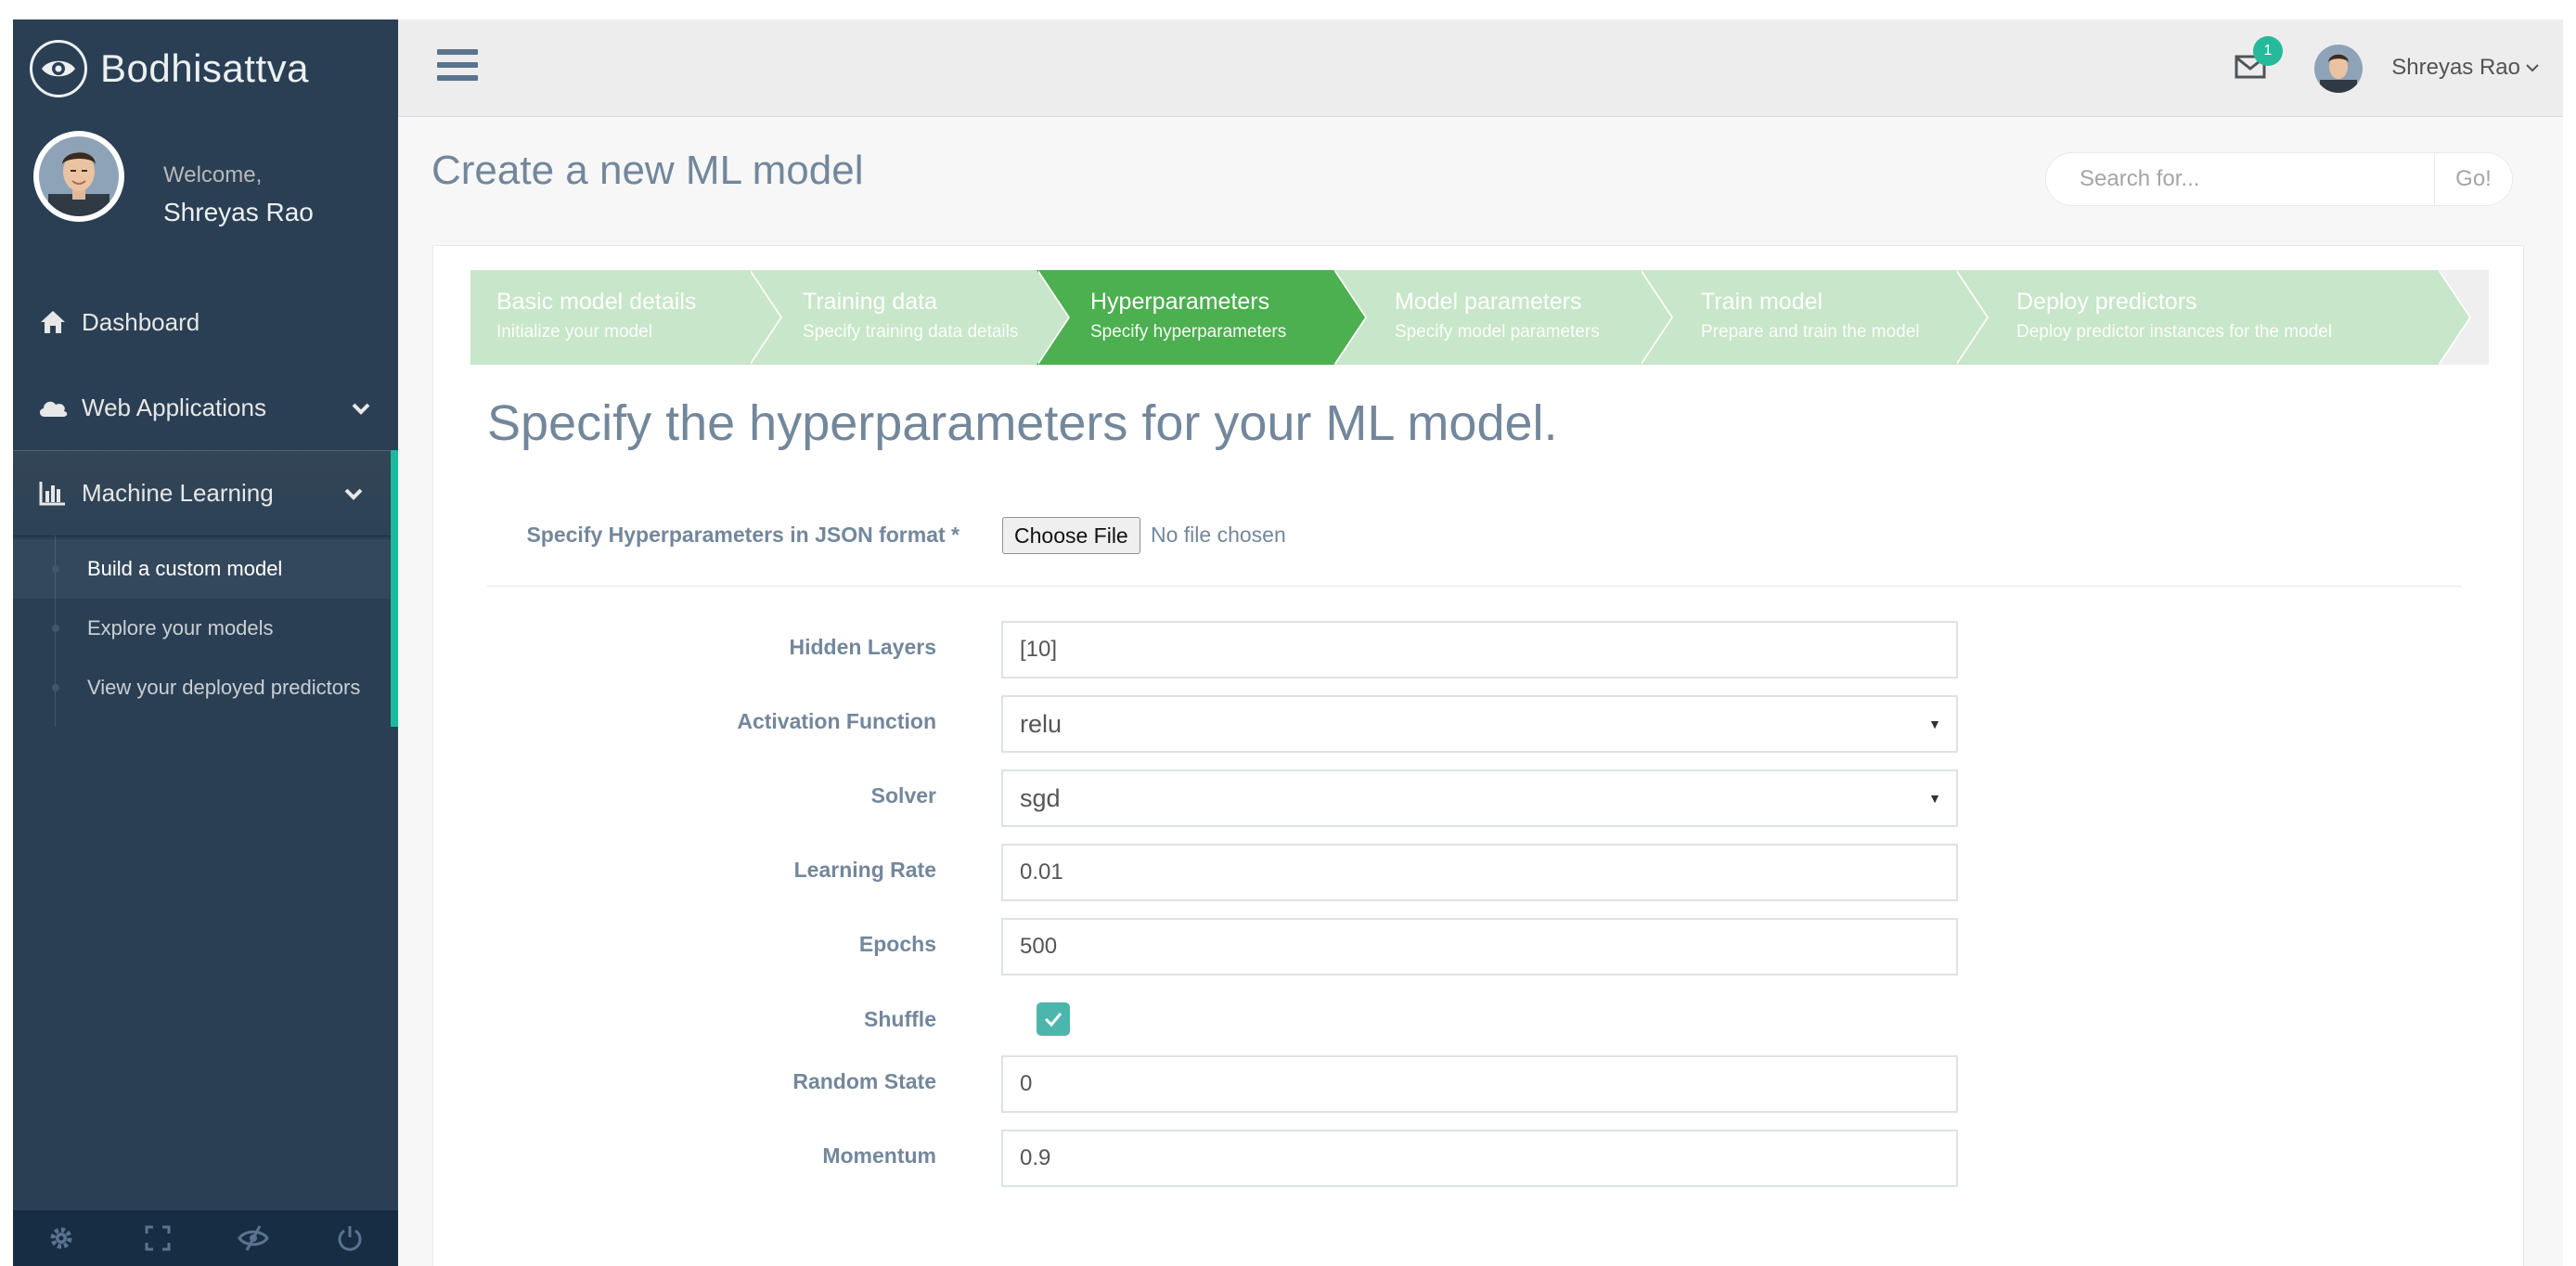  I want to click on menu-toggle-icon, so click(457, 67).